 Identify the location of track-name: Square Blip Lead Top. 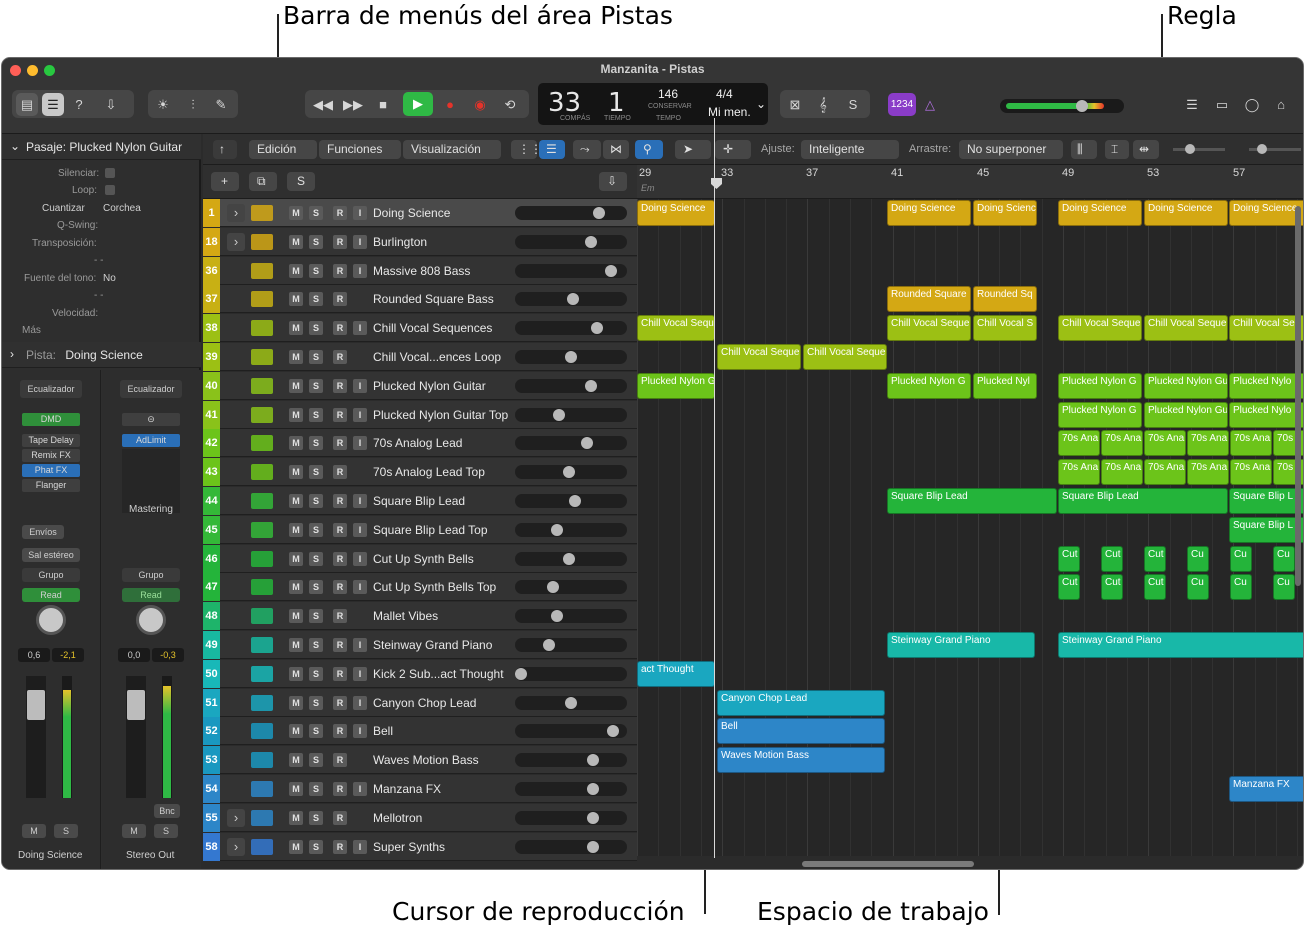
(430, 530).